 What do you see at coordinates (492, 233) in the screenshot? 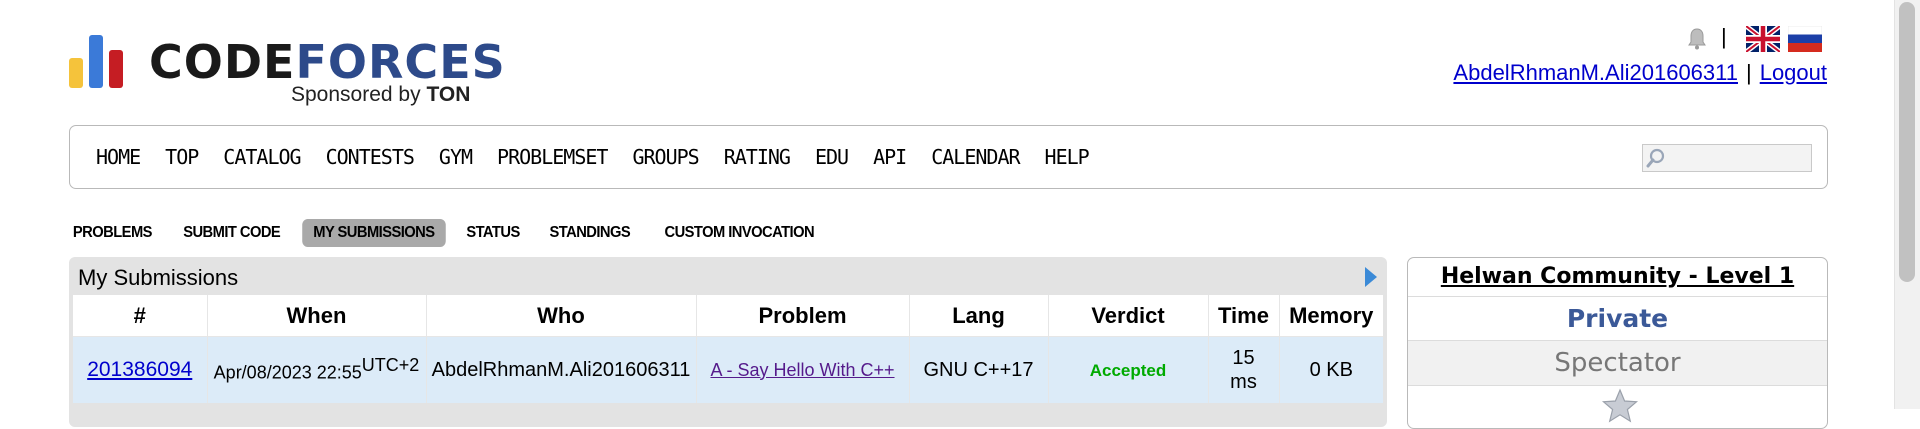
I see `submenu-status: STATUS` at bounding box center [492, 233].